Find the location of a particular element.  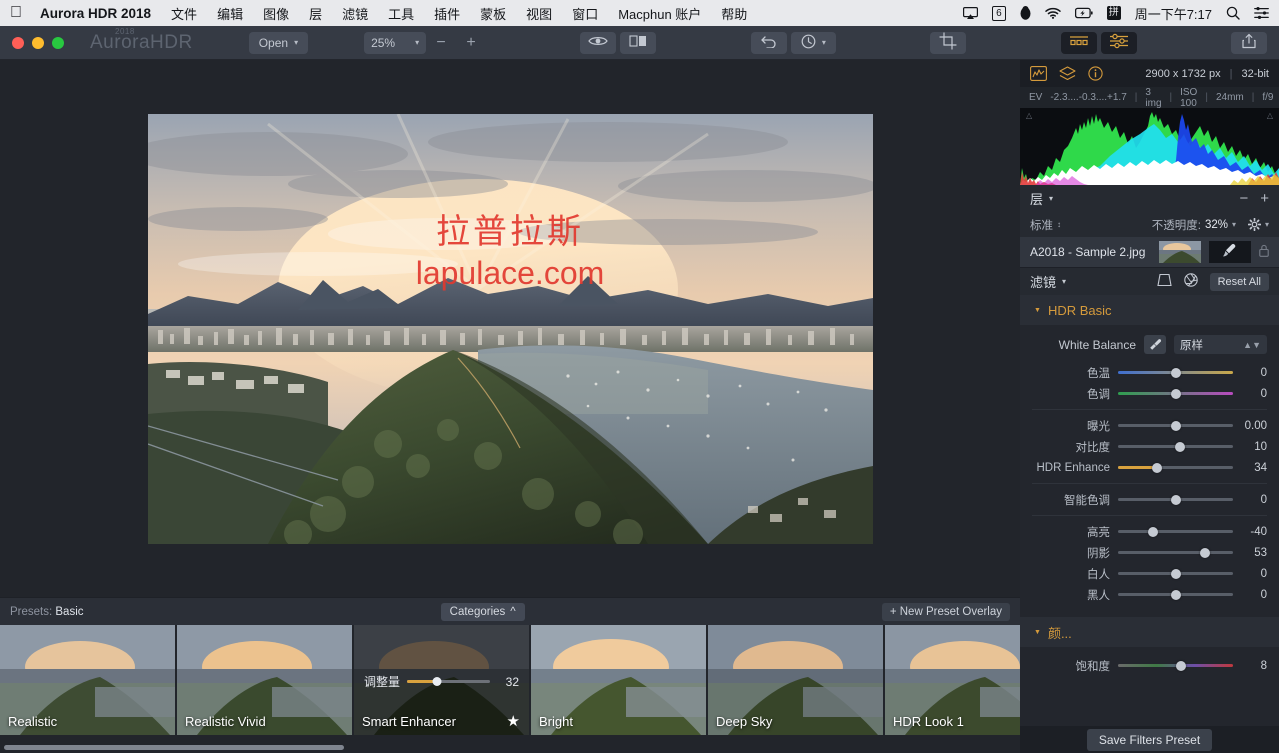

star-icon: ★ is located at coordinates (513, 721).